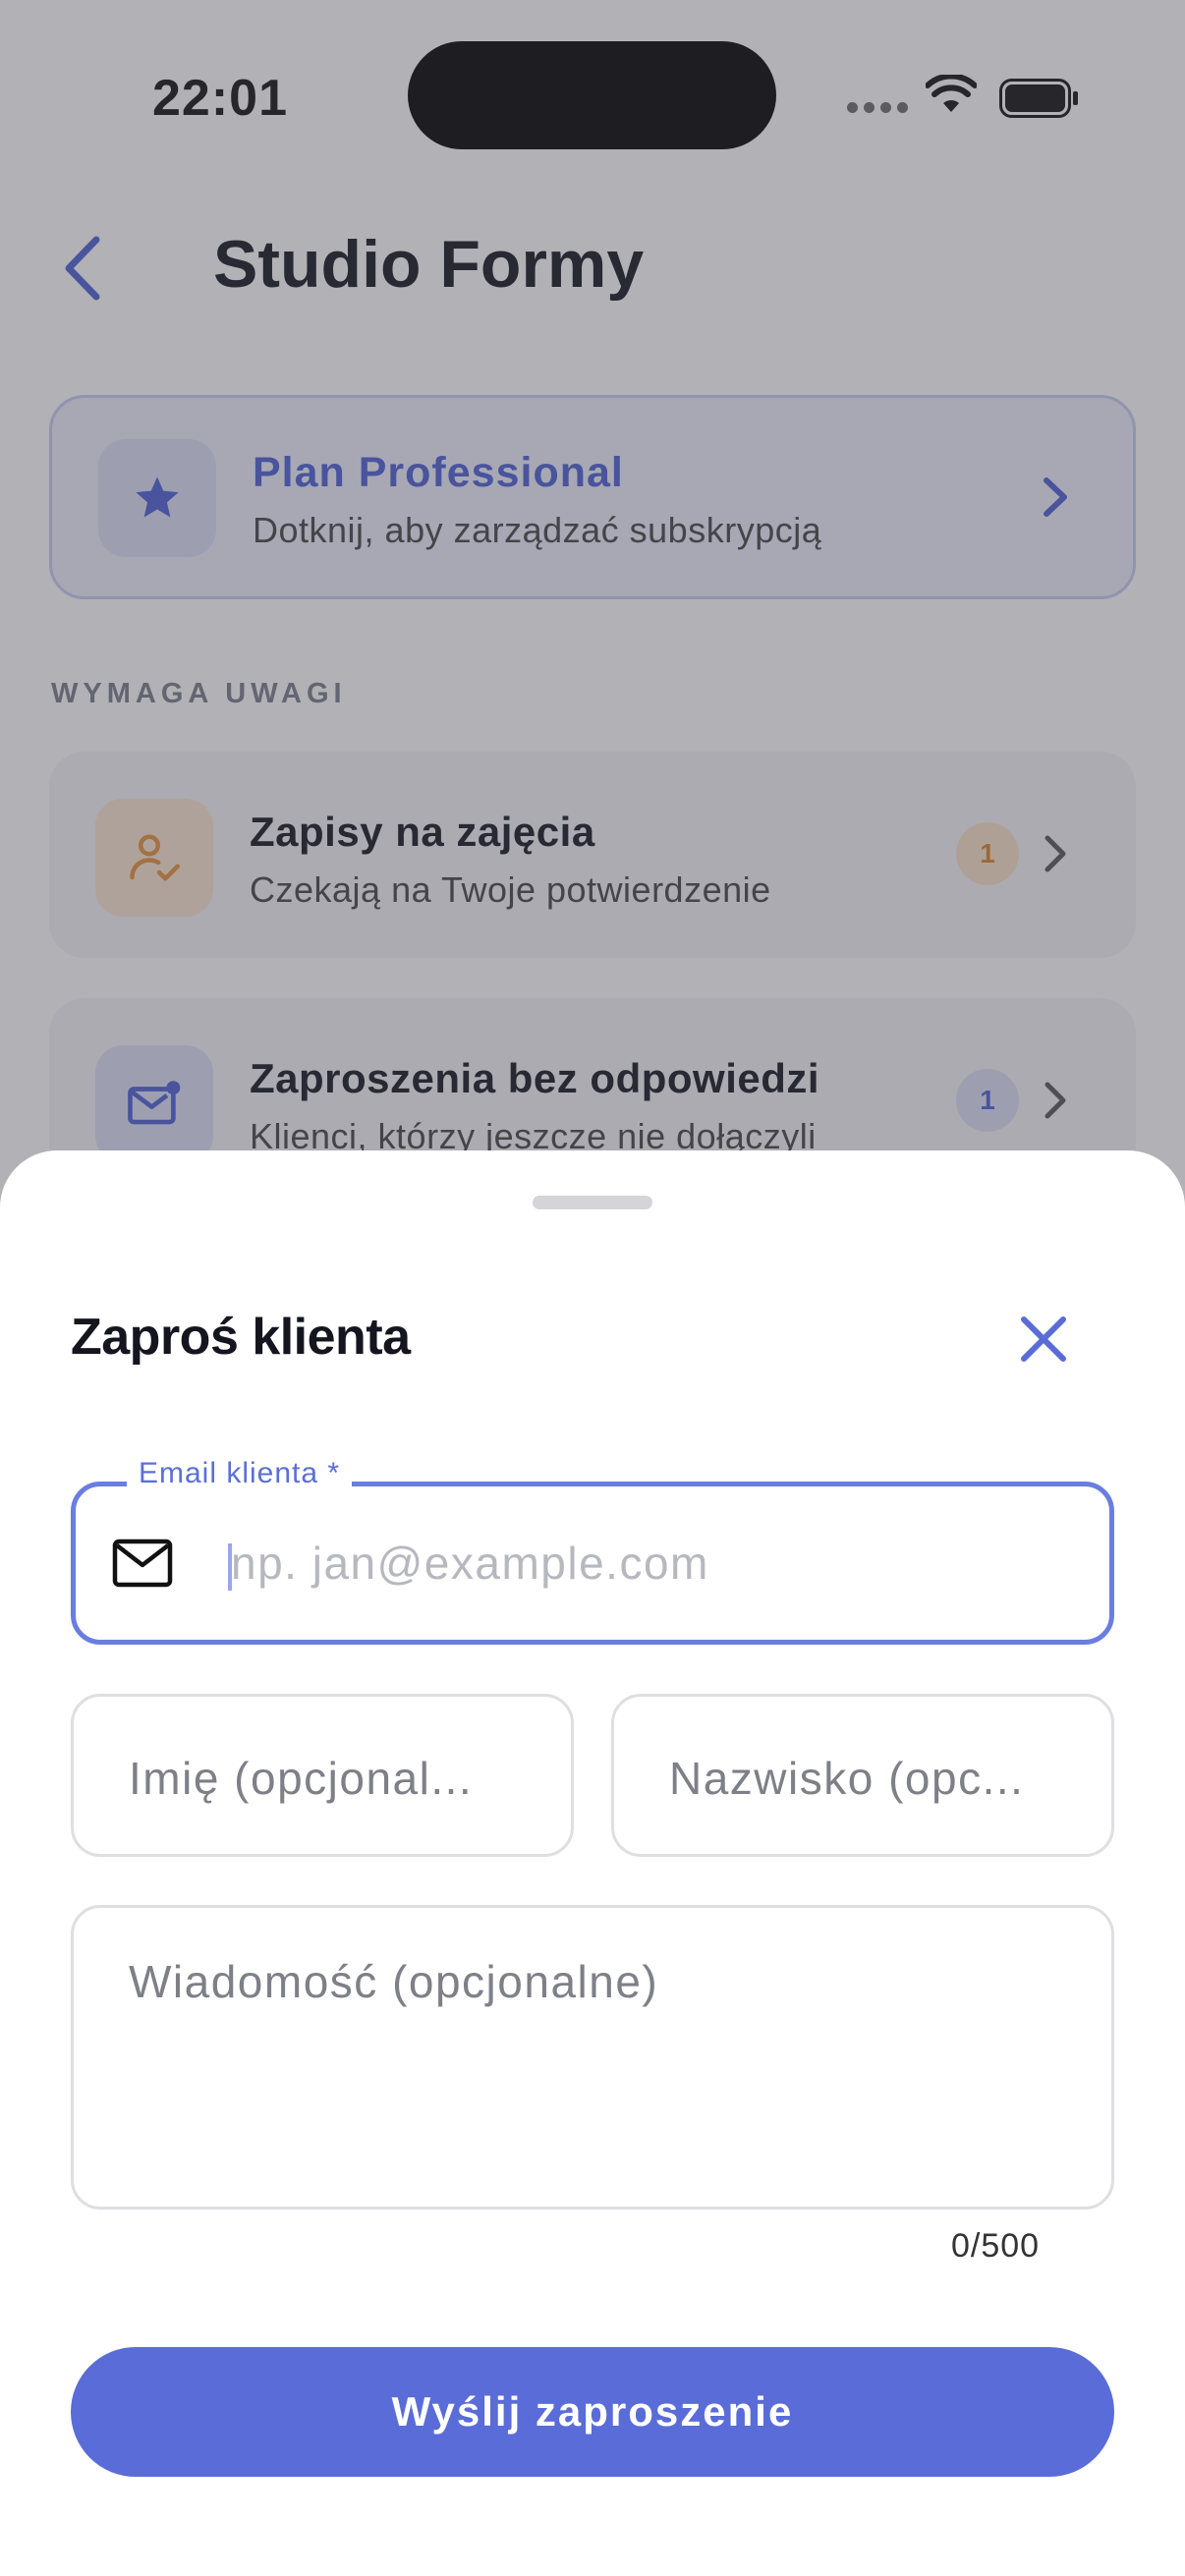  Describe the element at coordinates (142, 1563) in the screenshot. I see `mail-icon` at that location.